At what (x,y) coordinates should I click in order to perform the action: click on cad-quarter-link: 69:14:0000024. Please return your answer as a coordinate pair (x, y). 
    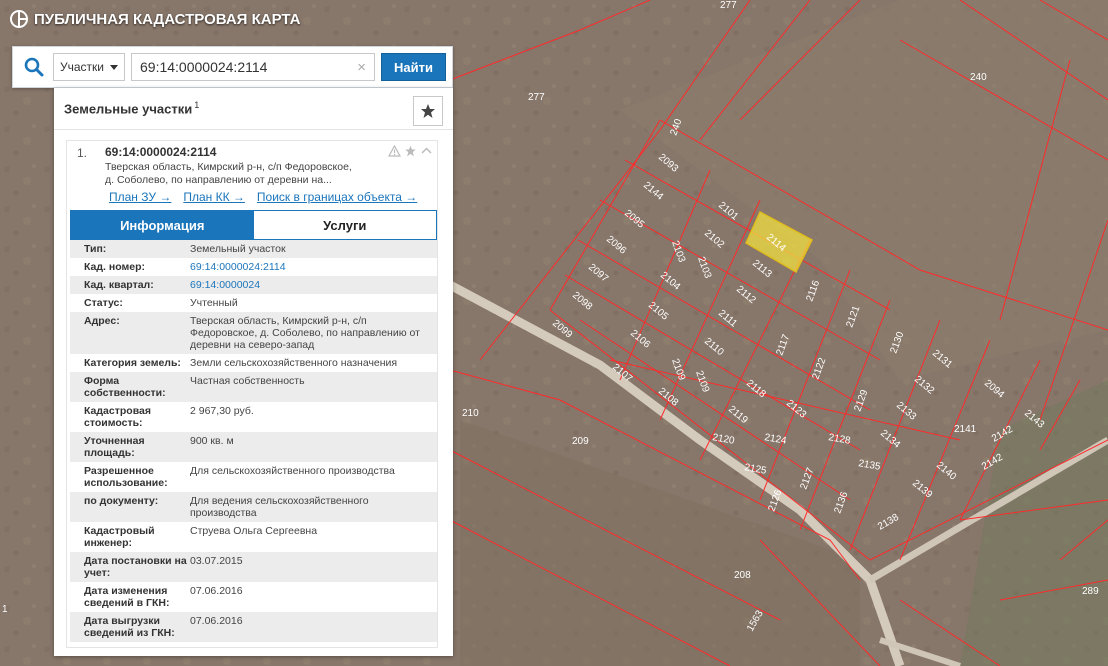
    Looking at the image, I should click on (313, 285).